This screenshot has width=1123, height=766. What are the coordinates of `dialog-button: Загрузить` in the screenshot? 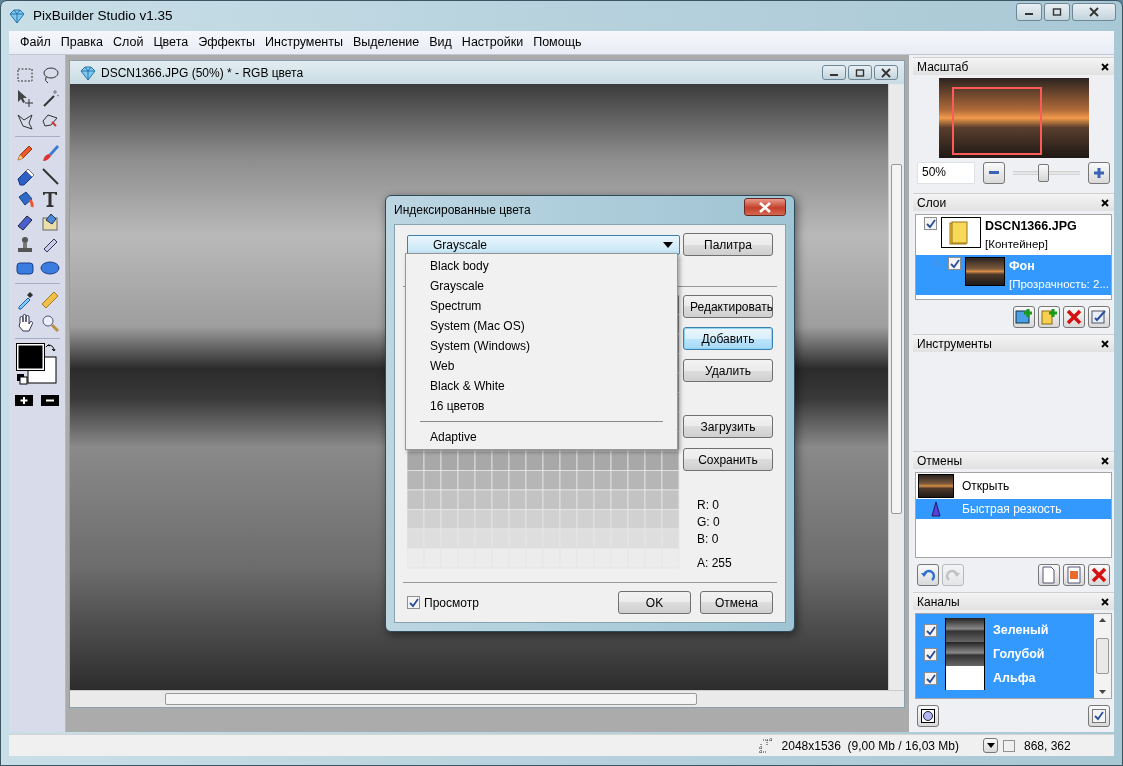 It's located at (728, 426).